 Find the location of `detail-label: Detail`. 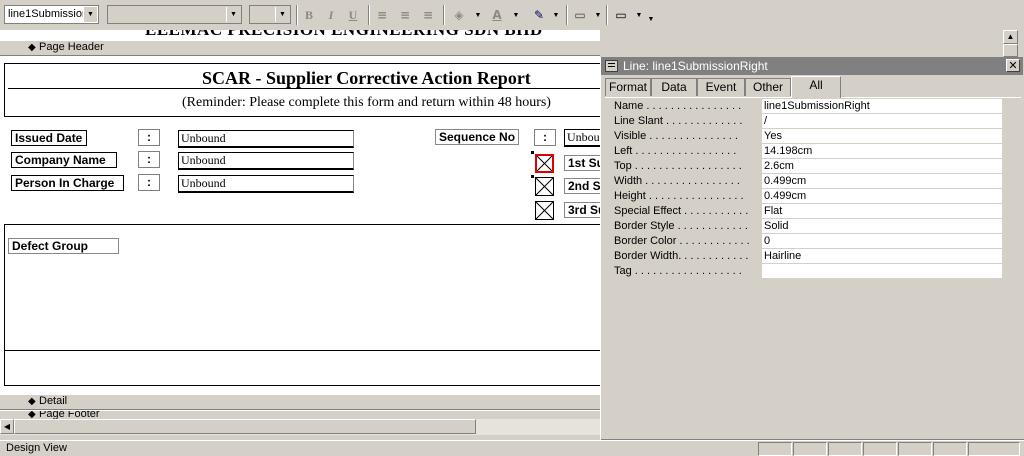

detail-label: Detail is located at coordinates (53, 401).